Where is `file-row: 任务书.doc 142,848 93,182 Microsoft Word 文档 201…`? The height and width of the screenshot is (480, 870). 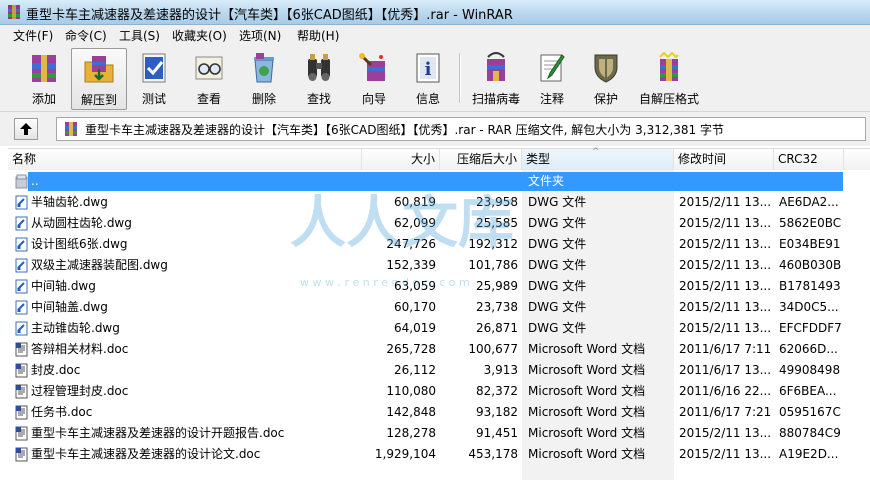 file-row: 任务书.doc 142,848 93,182 Microsoft Word 文档 201… is located at coordinates (439, 412).